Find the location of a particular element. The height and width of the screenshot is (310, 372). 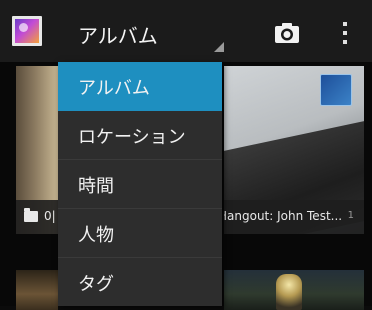

album-title: 0| is located at coordinates (50, 216).